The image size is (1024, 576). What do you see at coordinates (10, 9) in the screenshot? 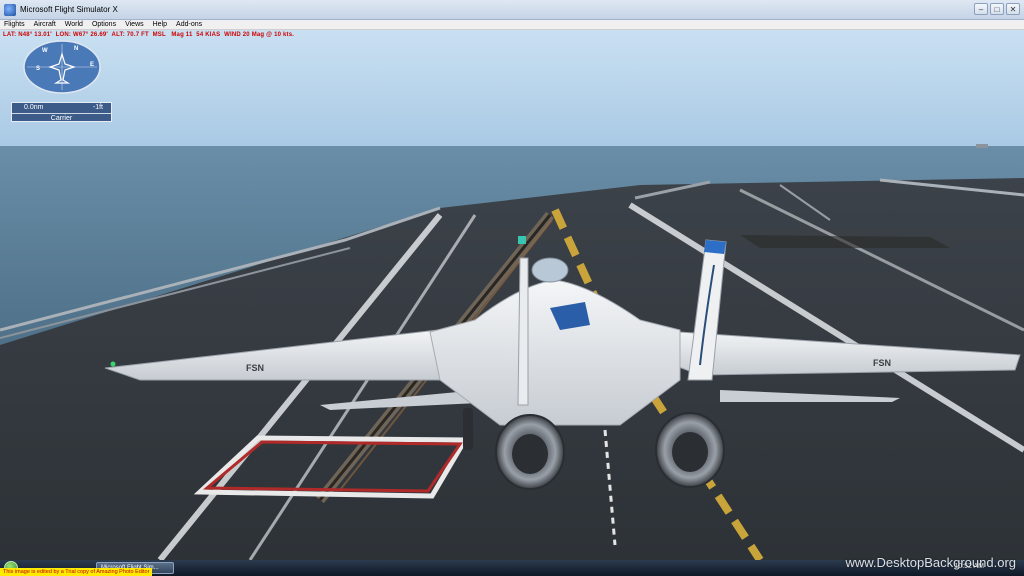
I see `app-icon` at bounding box center [10, 9].